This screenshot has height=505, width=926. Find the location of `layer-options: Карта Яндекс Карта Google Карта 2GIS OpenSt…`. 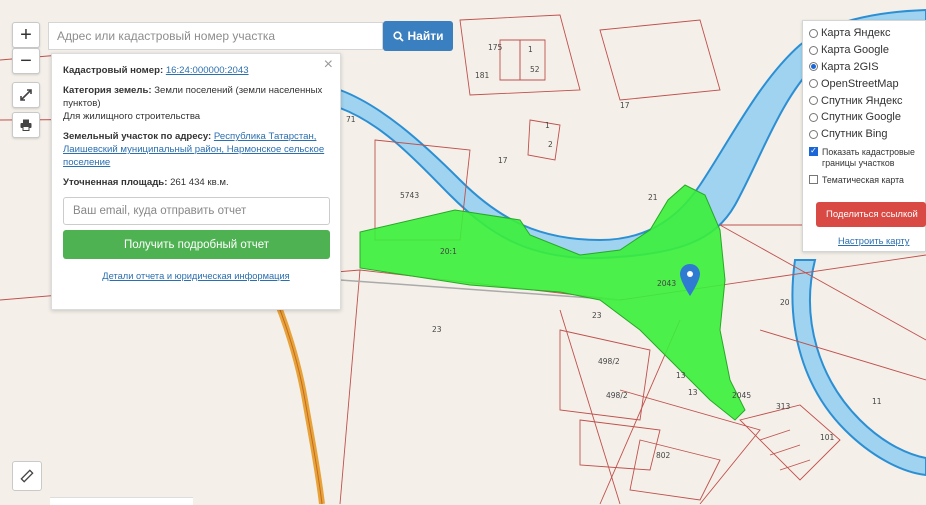

layer-options: Карта Яндекс Карта Google Карта 2GIS OpenSt… is located at coordinates (867, 84).